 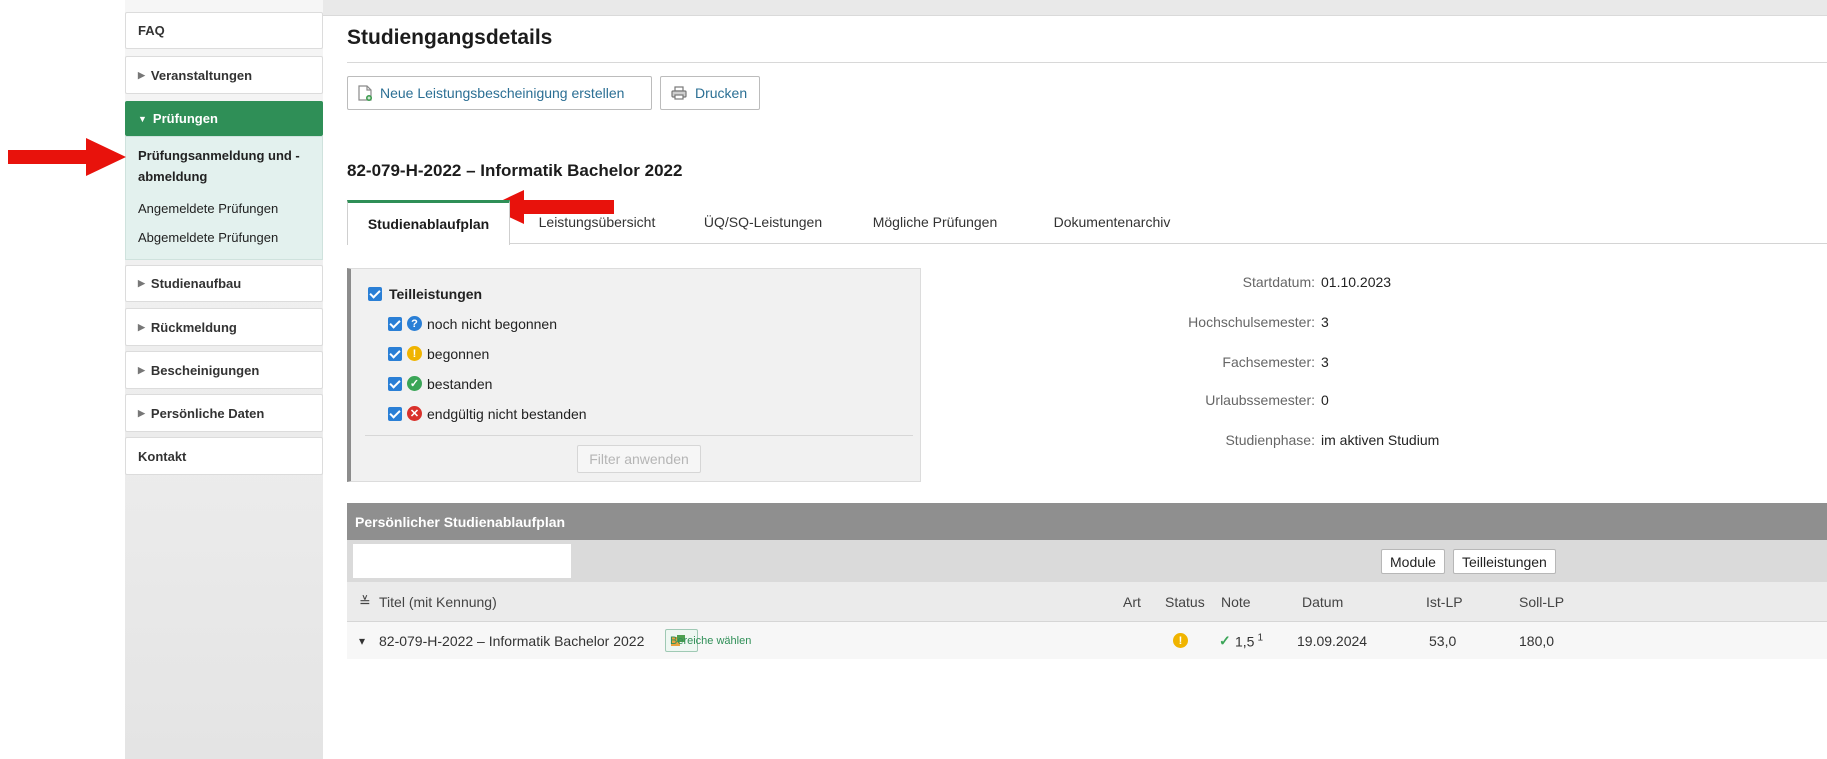 What do you see at coordinates (395, 384) in the screenshot?
I see `filter-checkbox-bestanden` at bounding box center [395, 384].